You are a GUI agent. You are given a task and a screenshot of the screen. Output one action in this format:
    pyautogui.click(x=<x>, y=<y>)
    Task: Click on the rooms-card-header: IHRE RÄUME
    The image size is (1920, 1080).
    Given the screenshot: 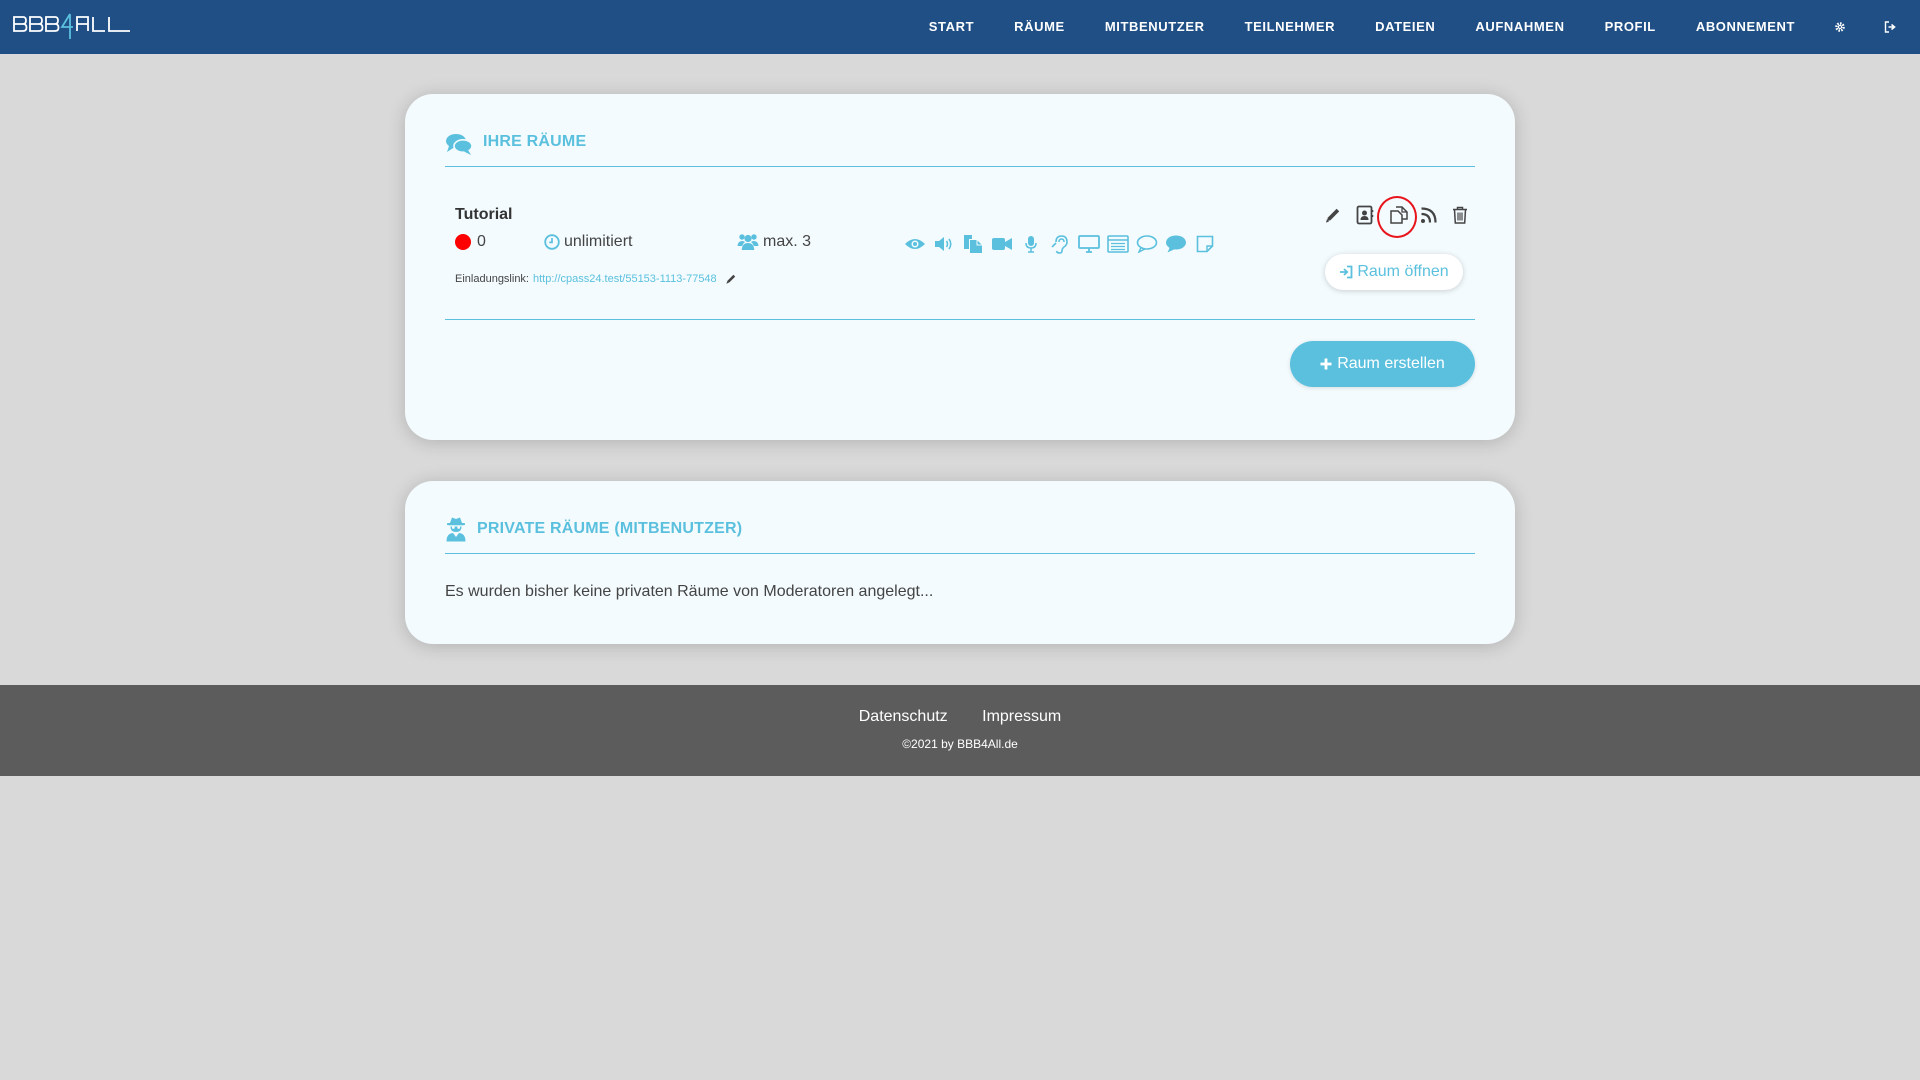 What is the action you would take?
    pyautogui.click(x=960, y=149)
    